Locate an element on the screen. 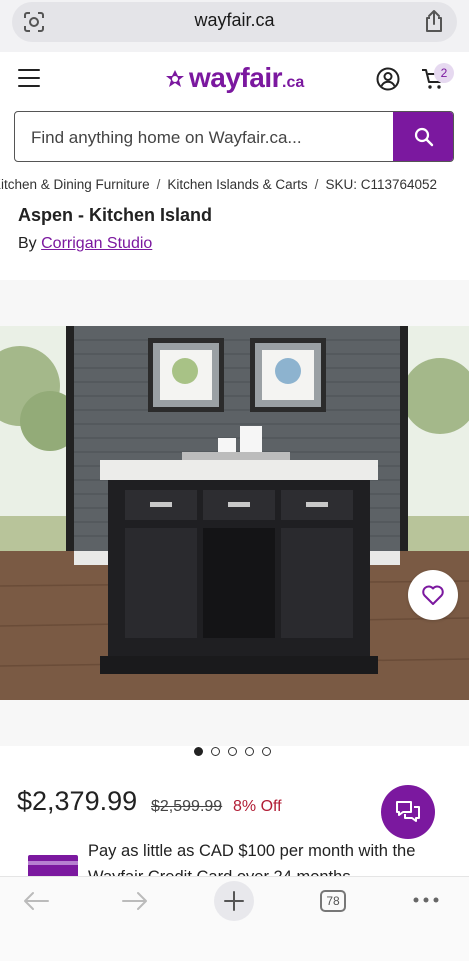  heart-icon is located at coordinates (433, 595).